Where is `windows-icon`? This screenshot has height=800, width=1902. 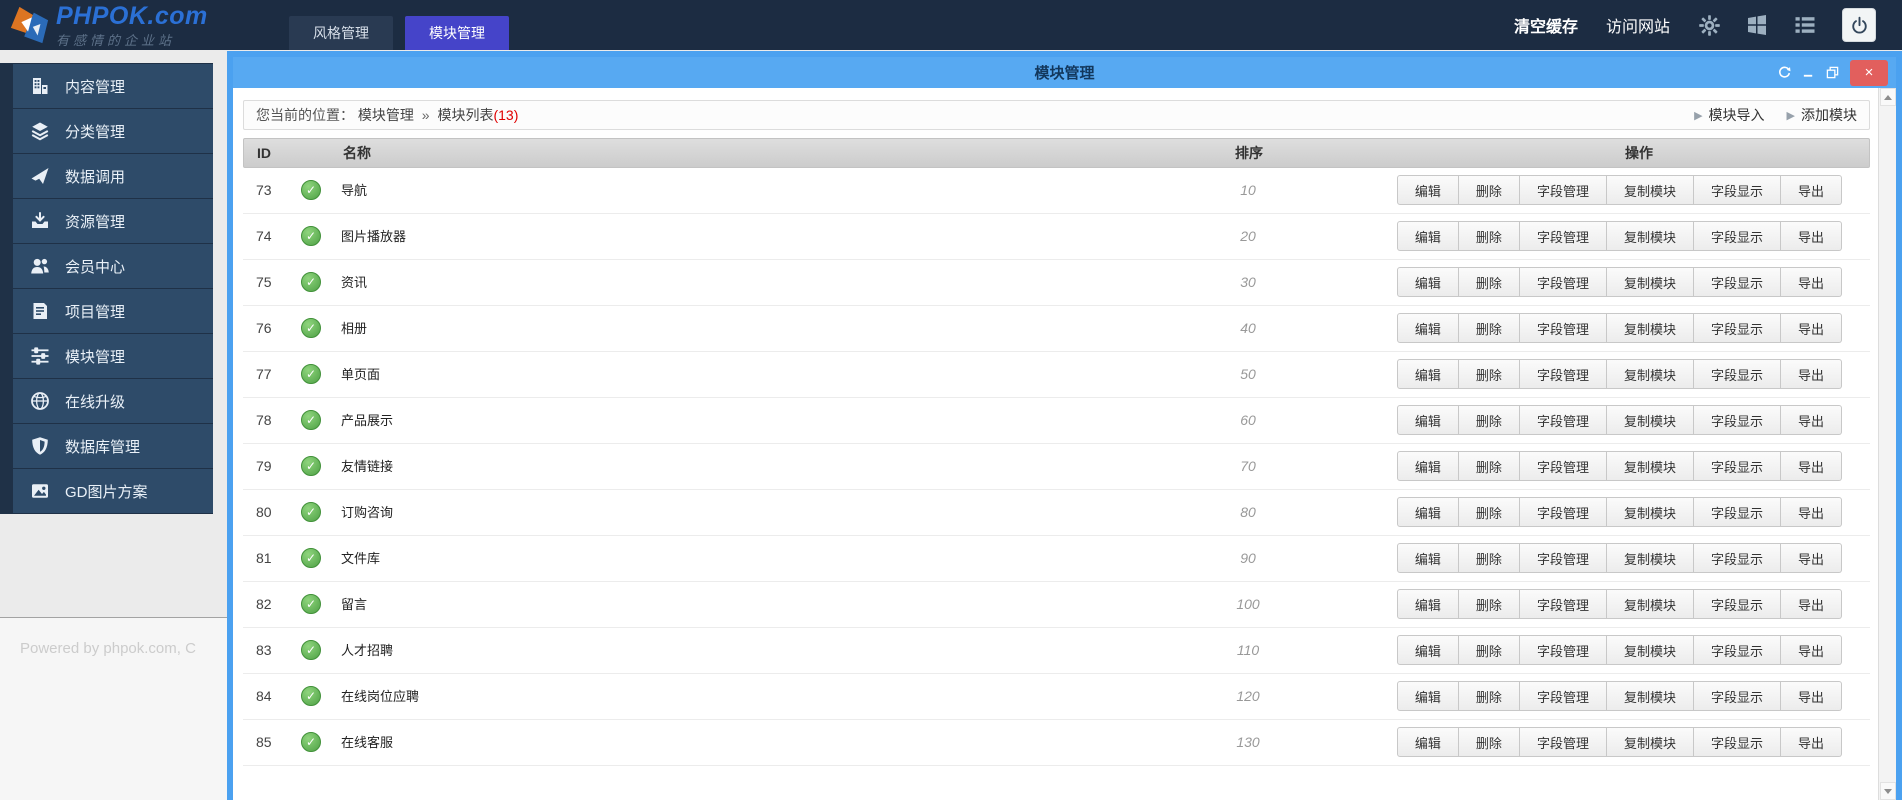
windows-icon is located at coordinates (1757, 25).